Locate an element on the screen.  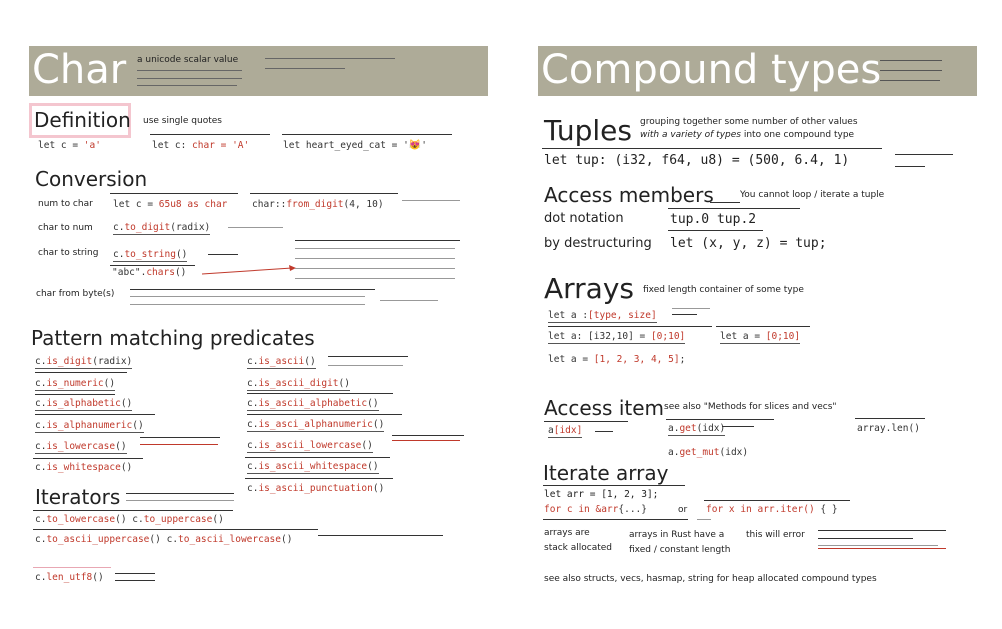
predicate-item: c.is_ascii_lowercase() is located at coordinates (310, 446).